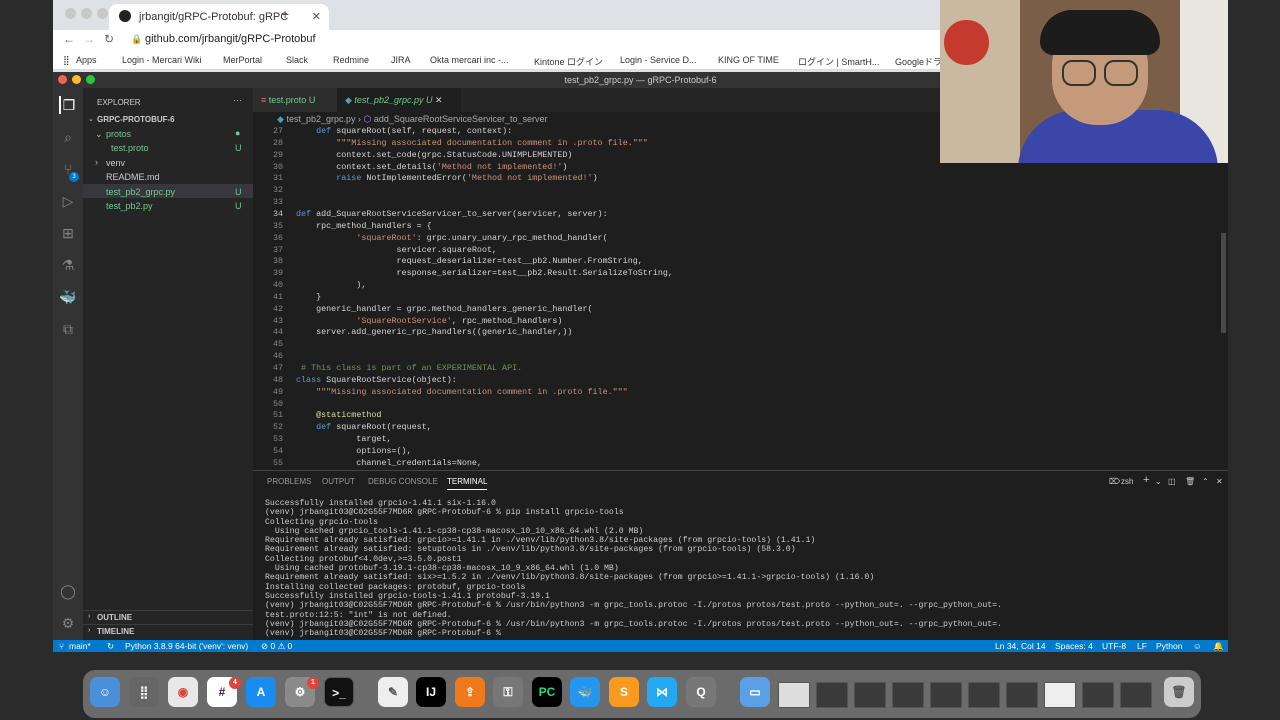 This screenshot has height=720, width=1280. Describe the element at coordinates (1223, 283) in the screenshot. I see `editor-scrollbar` at that location.